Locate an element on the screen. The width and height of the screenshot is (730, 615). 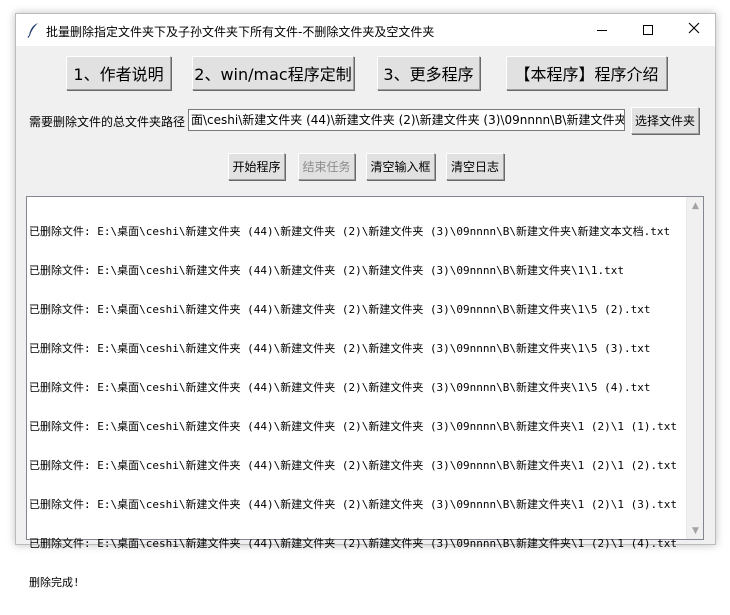
top-button-row: 1、作者说明 2、win/mac程序定制 3、更多程序 【本程序】程序介绍 is located at coordinates (365, 74).